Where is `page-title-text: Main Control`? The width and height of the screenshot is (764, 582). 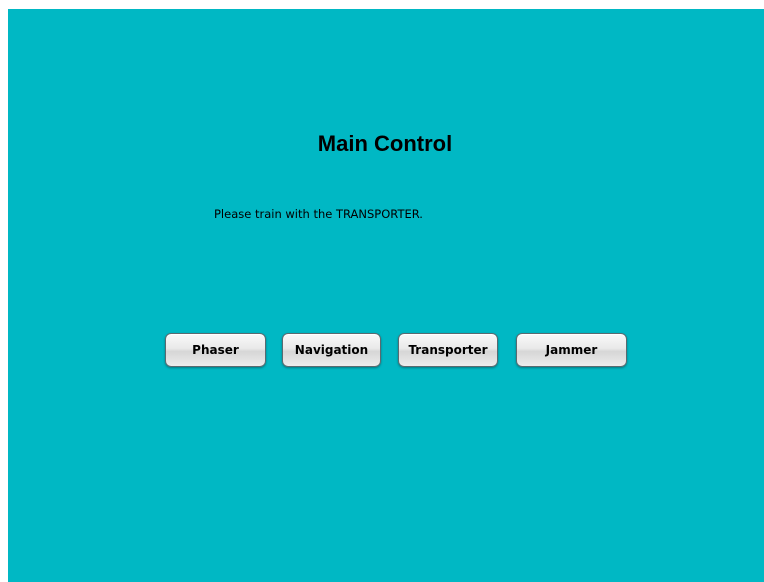 page-title-text: Main Control is located at coordinates (385, 143).